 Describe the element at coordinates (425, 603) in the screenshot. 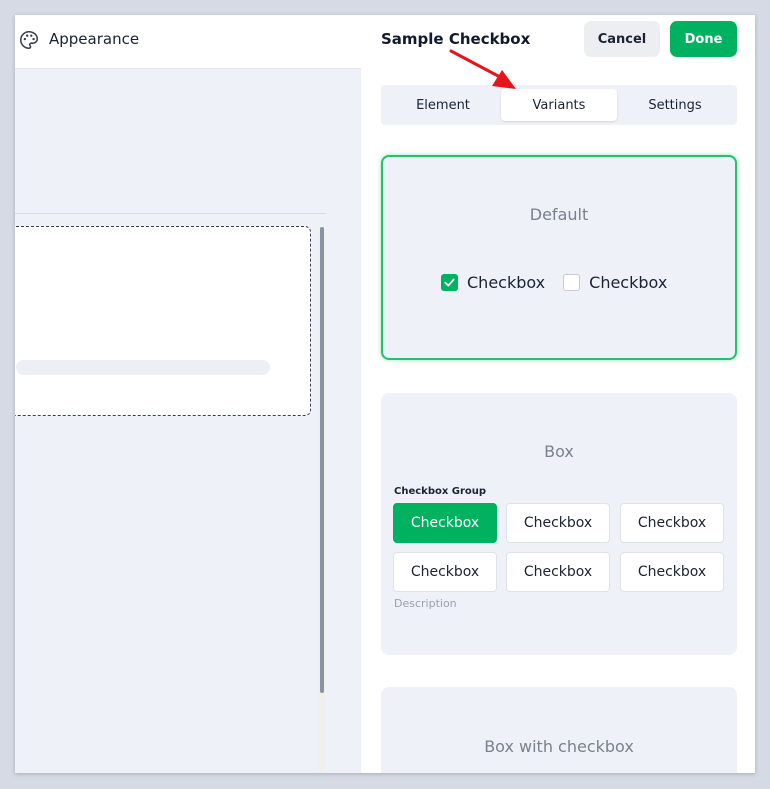

I see `description-text: Description` at that location.